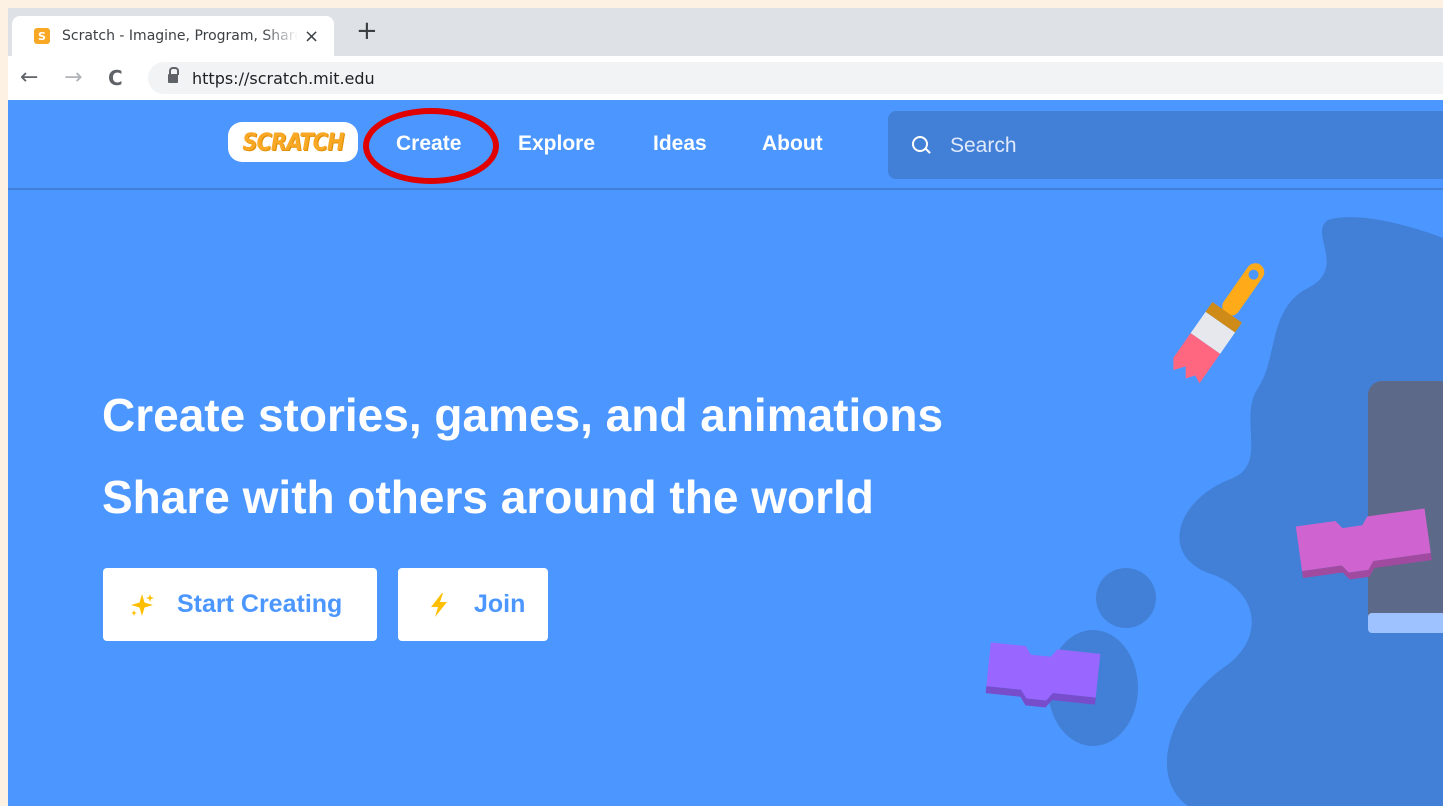 This screenshot has width=1443, height=806. What do you see at coordinates (1126, 598) in the screenshot?
I see `small-blob-shape` at bounding box center [1126, 598].